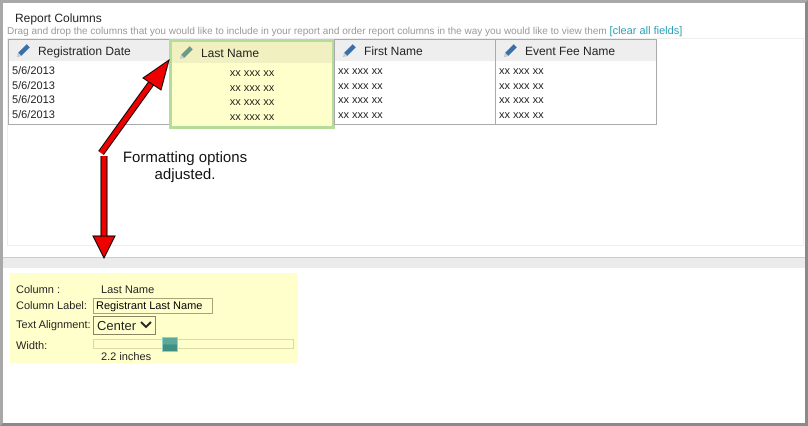 The image size is (808, 426). Describe the element at coordinates (126, 356) in the screenshot. I see `width-reading: 2.2 inches` at that location.